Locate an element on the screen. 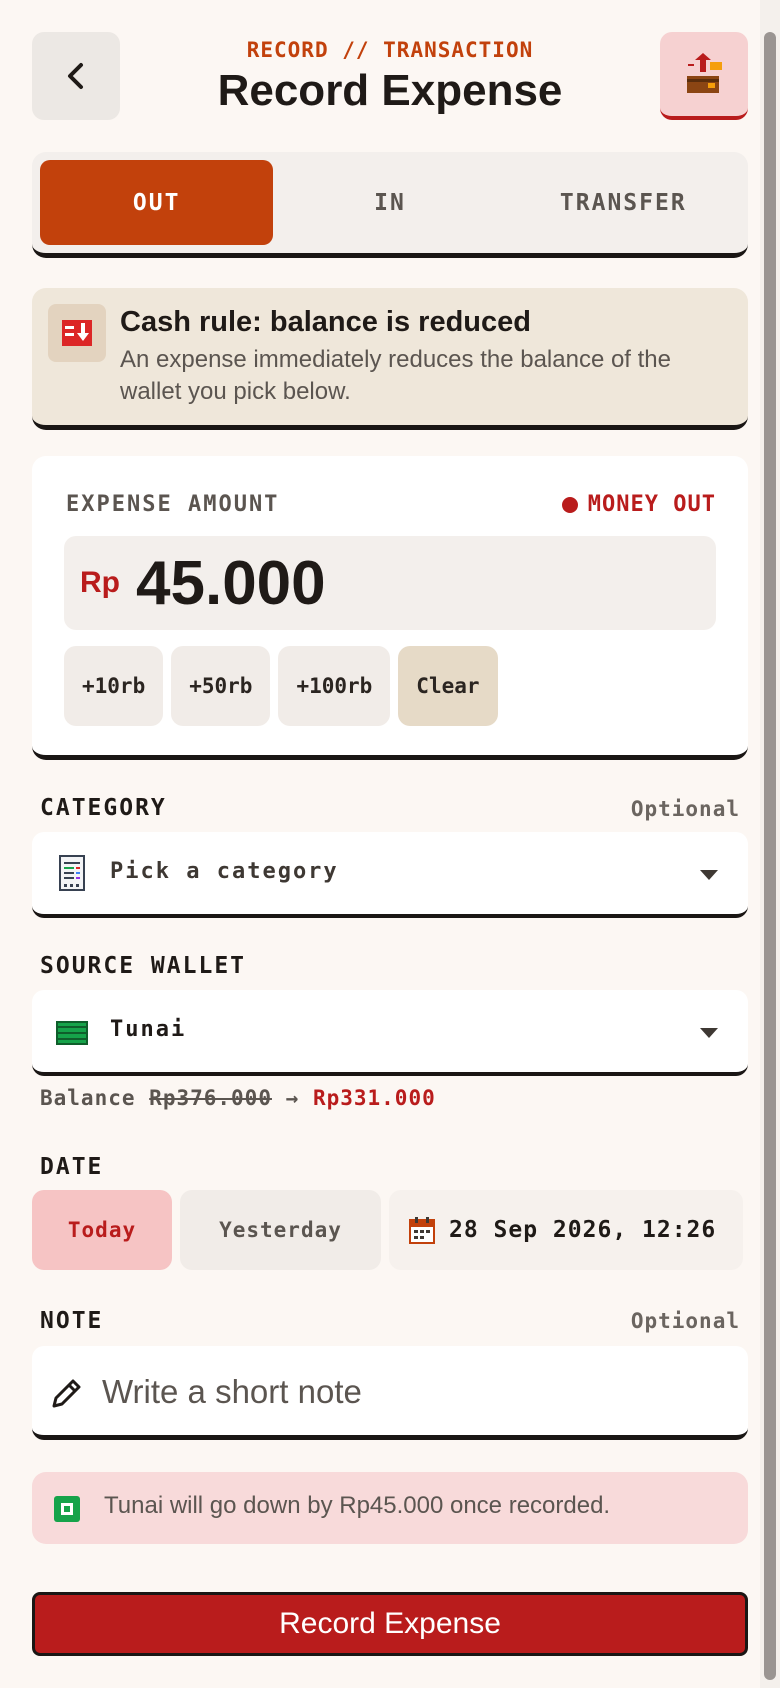  status-dot-icon is located at coordinates (569, 504).